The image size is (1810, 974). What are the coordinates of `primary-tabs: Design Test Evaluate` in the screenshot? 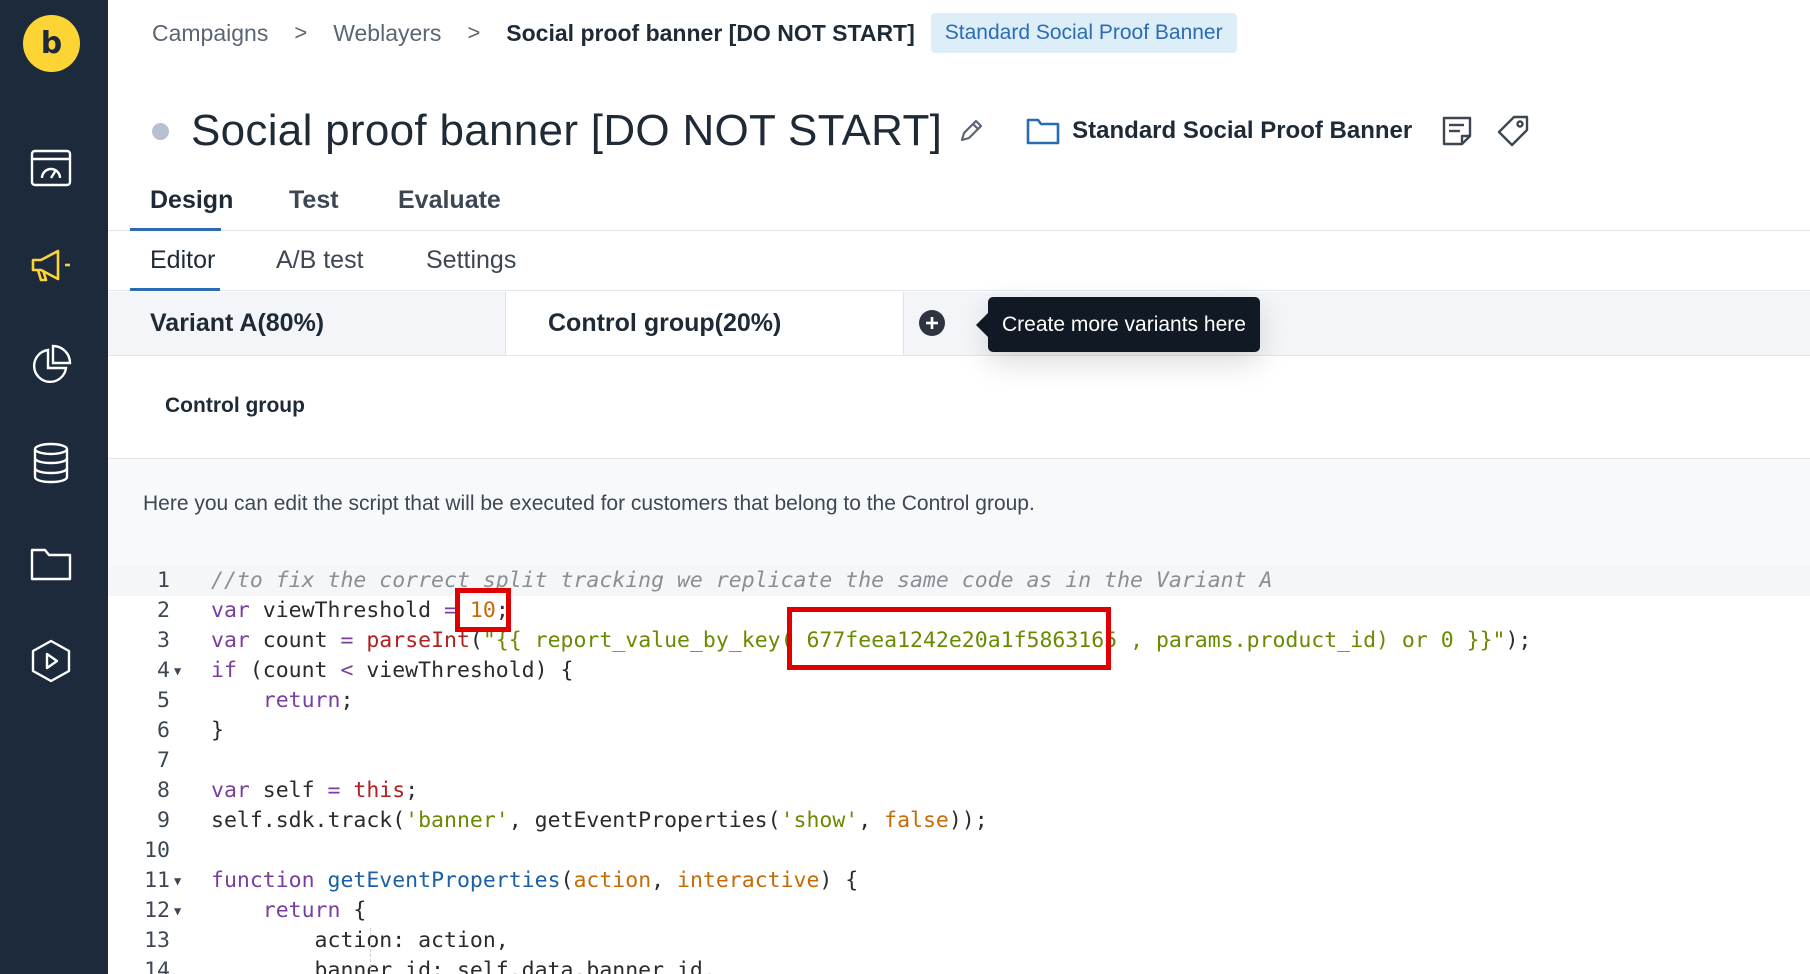 It's located at (959, 204).